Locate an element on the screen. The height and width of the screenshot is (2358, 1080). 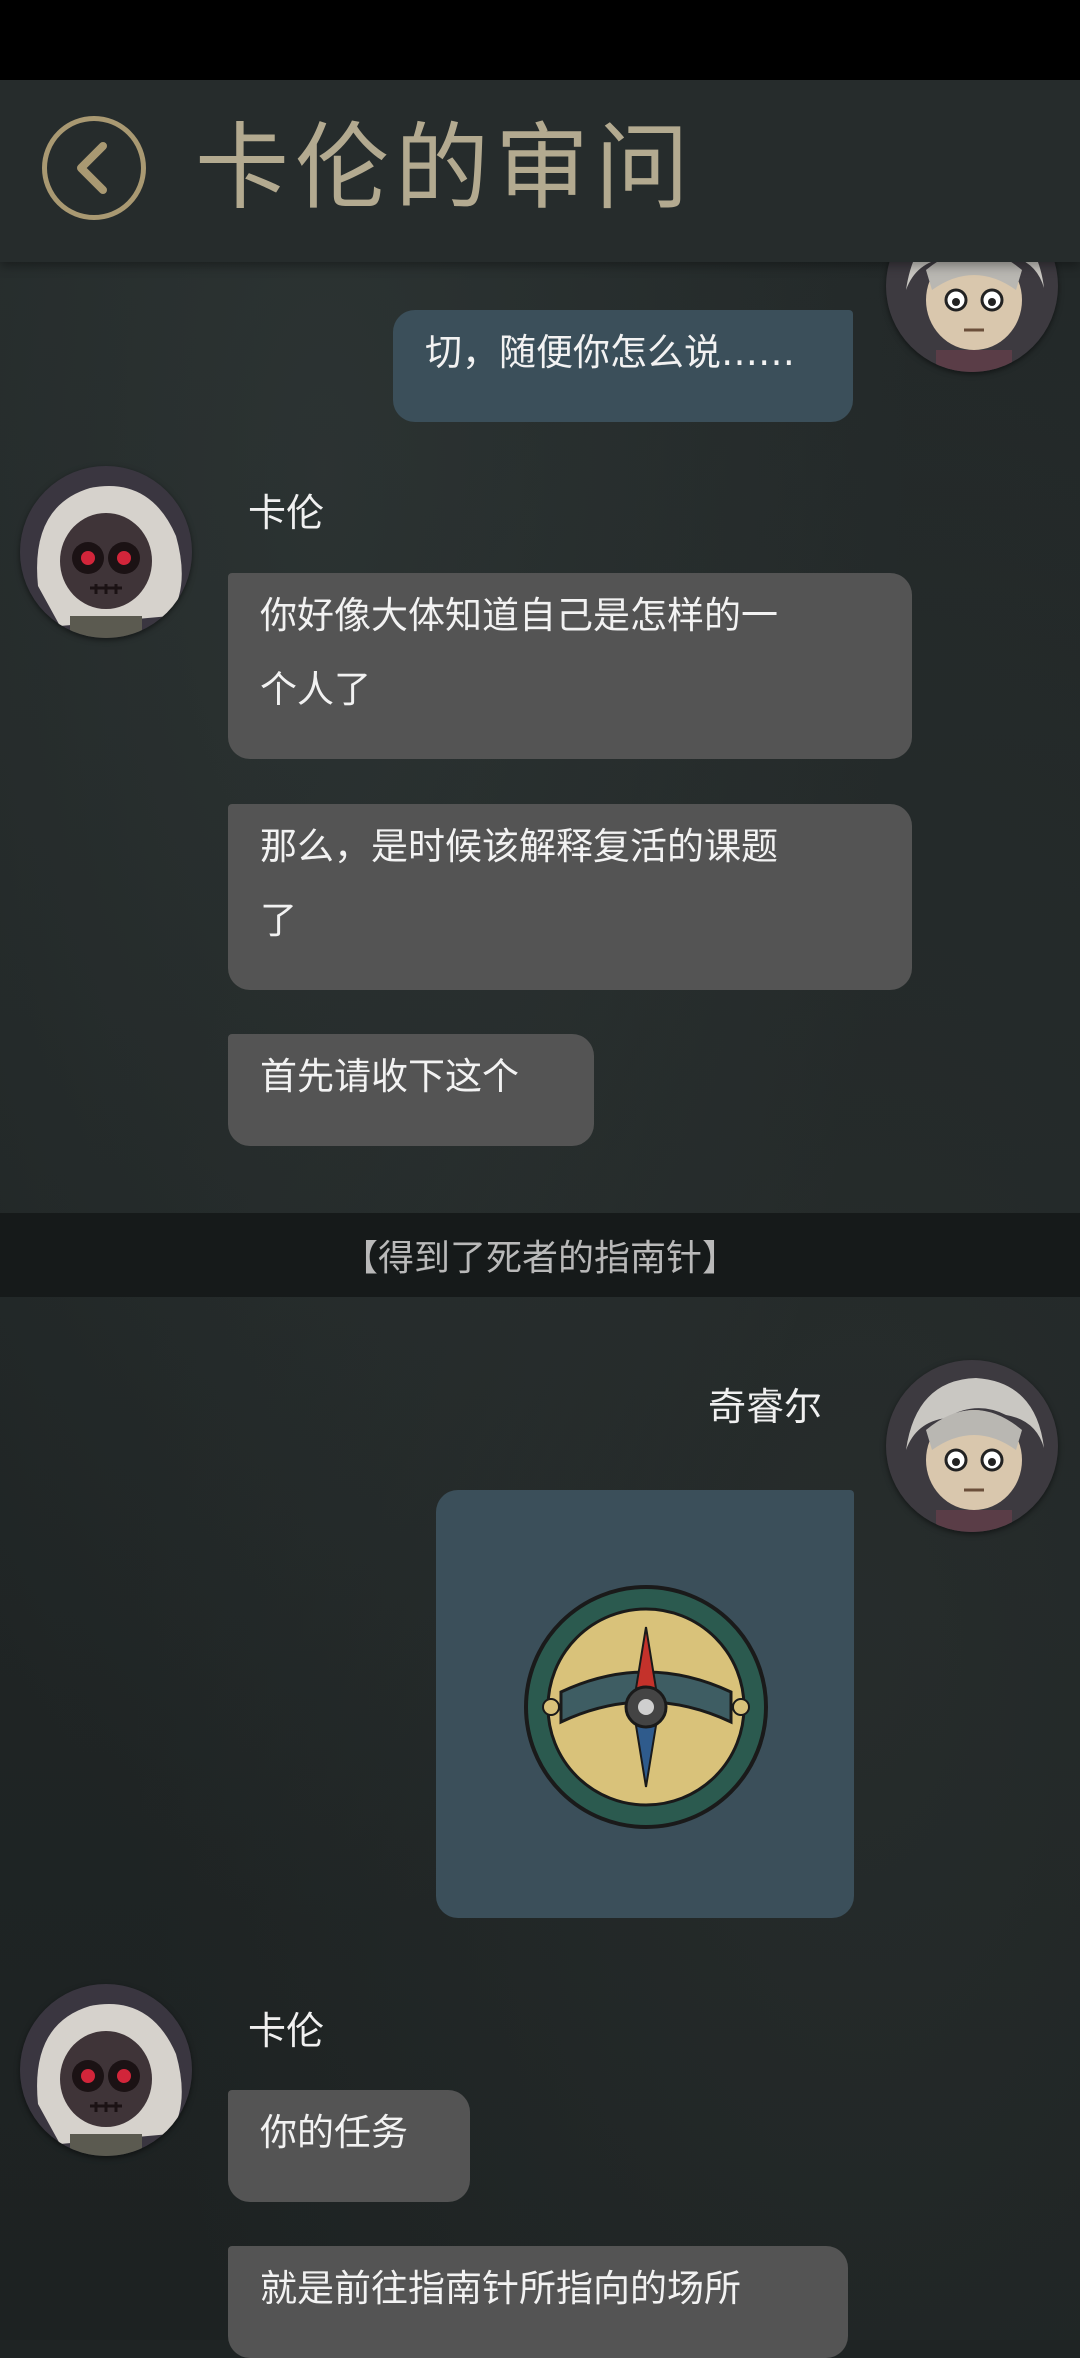
header-bar: 卡伦的审问 is located at coordinates (540, 171).